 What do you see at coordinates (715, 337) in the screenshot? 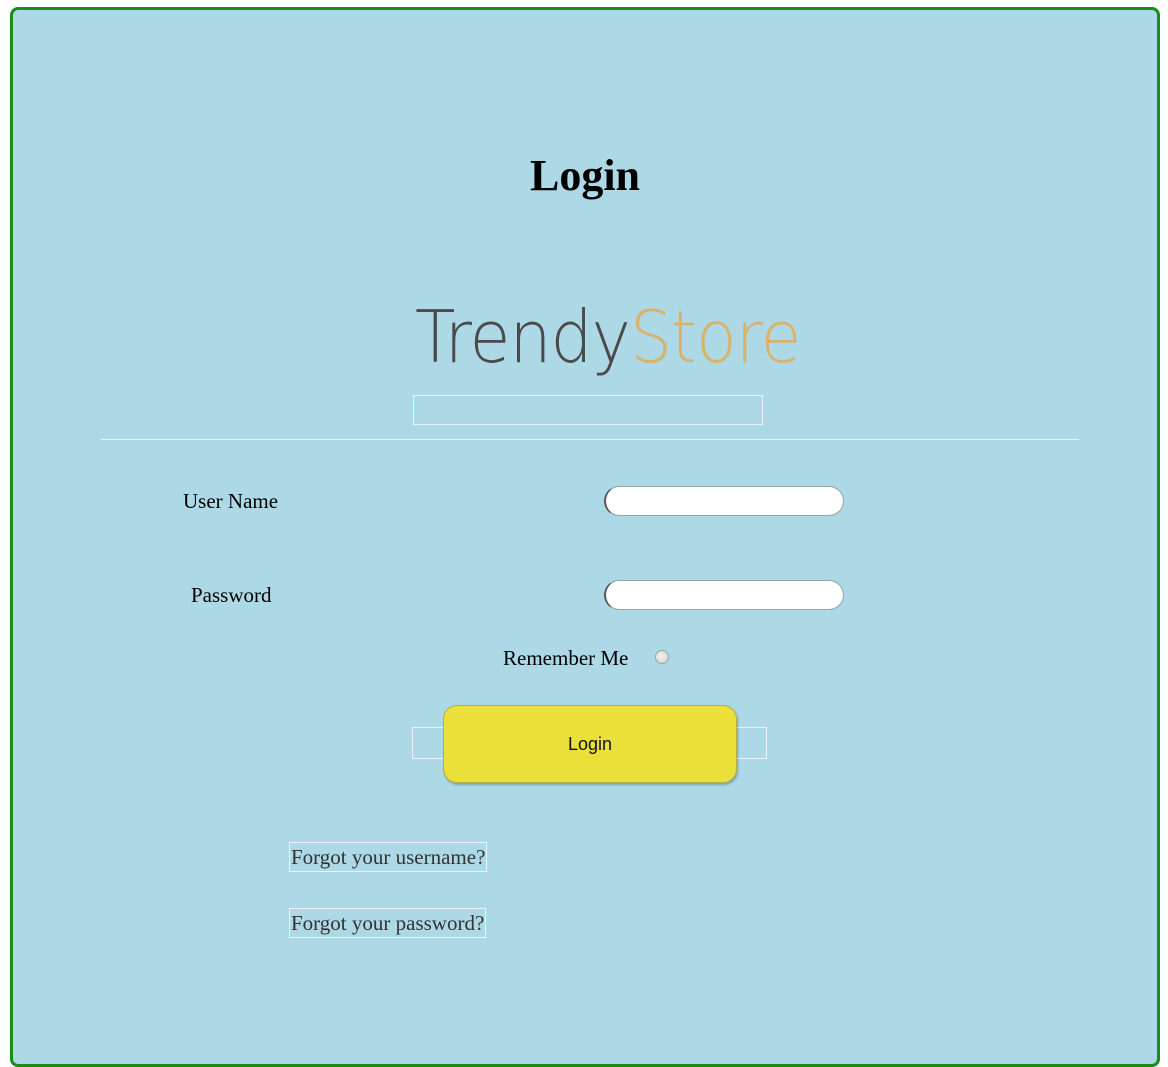
I see `logo-text-store: Store` at bounding box center [715, 337].